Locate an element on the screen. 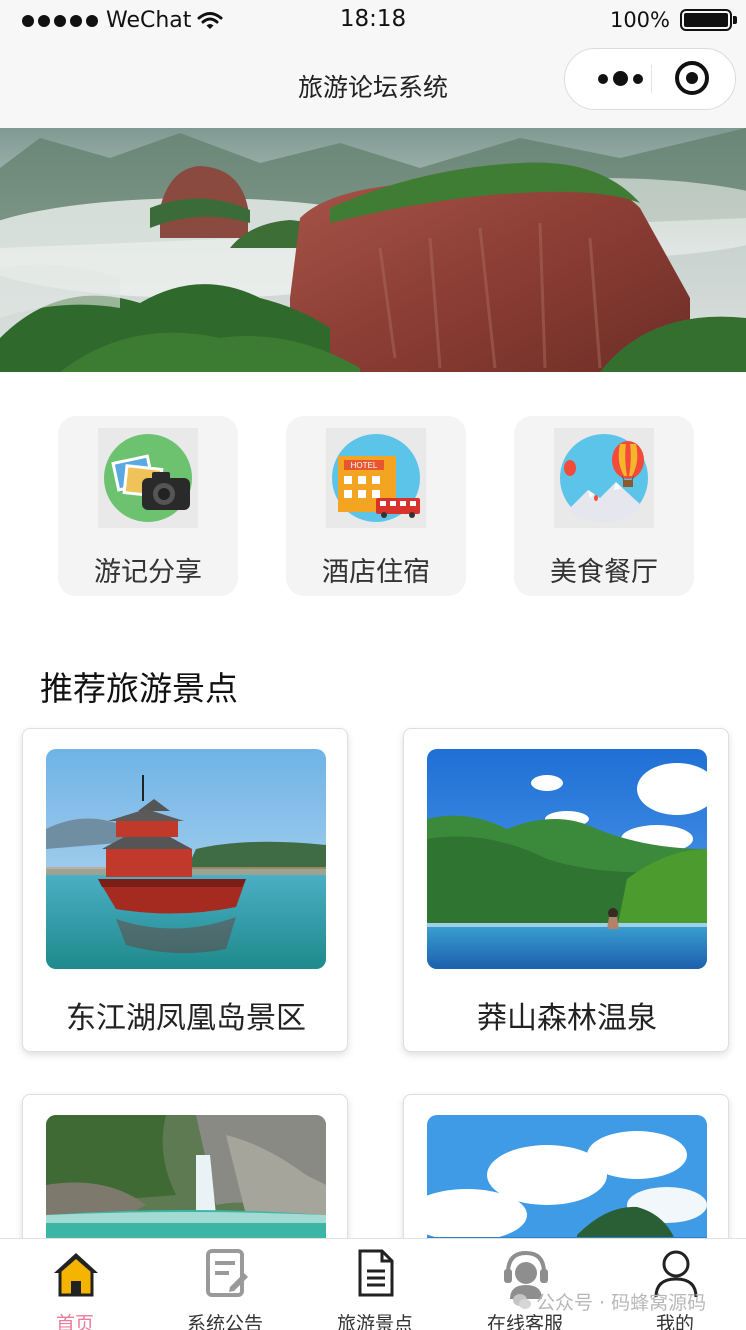  bottom-tab-bar: 首页 系统公告 旅游景点 在线客服 我的 is located at coordinates (373, 1284).